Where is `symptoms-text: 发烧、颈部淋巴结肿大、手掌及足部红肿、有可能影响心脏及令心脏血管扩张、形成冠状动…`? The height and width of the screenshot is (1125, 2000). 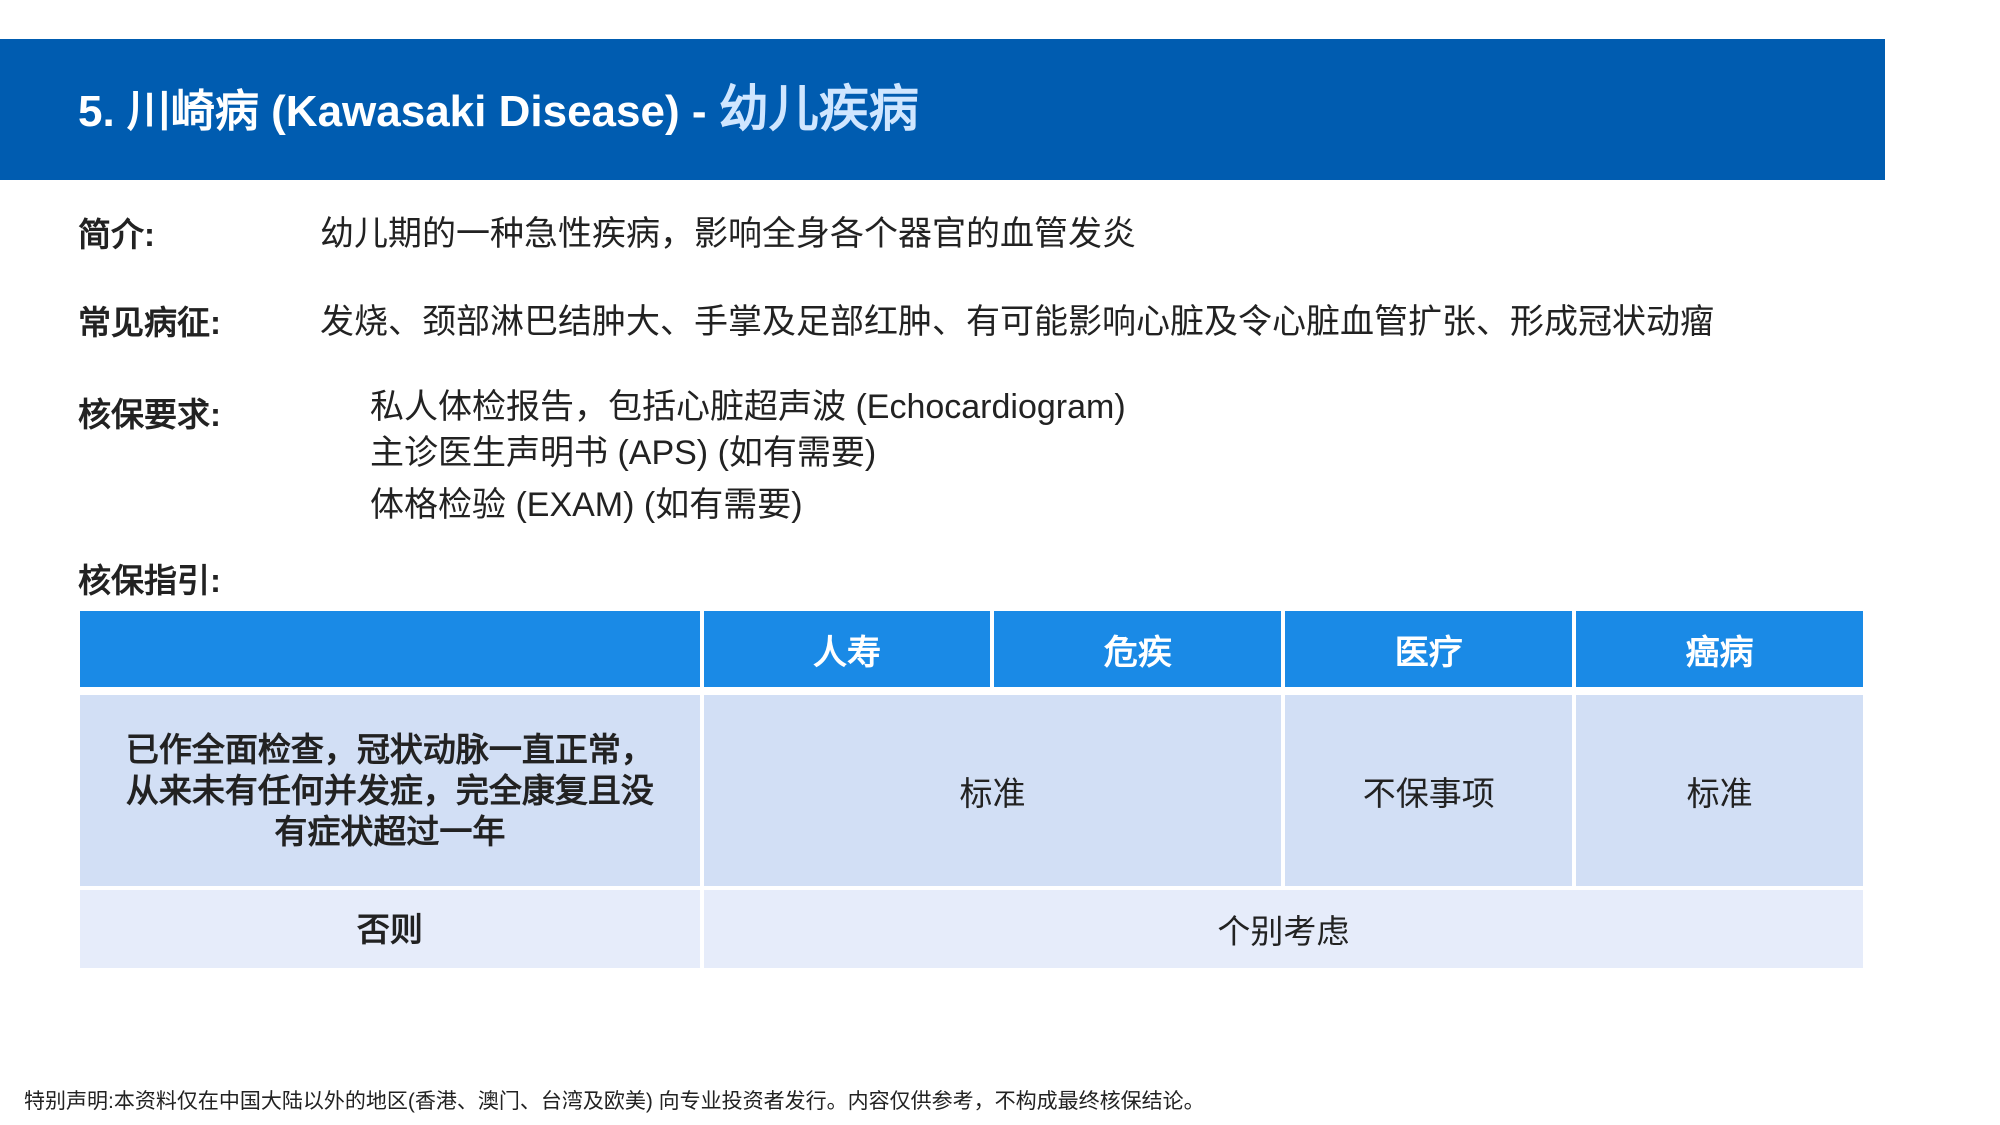 symptoms-text: 发烧、颈部淋巴结肿大、手掌及足部红肿、有可能影响心脏及令心脏血管扩张、形成冠状动… is located at coordinates (1017, 322).